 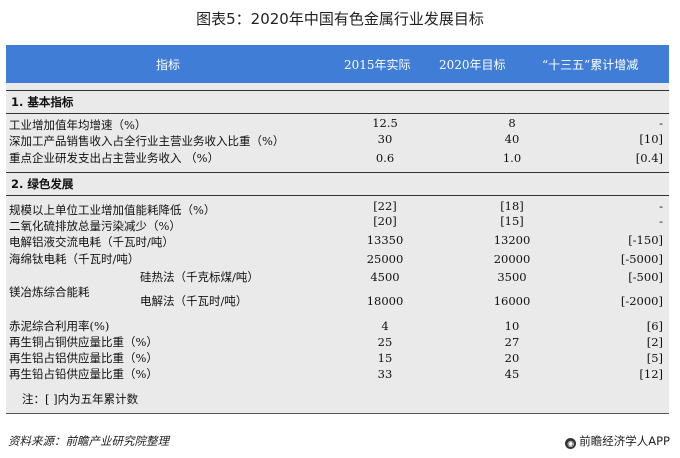 I want to click on row-name: 海绵钛电耗（千瓦时/吨）, so click(x=74, y=259).